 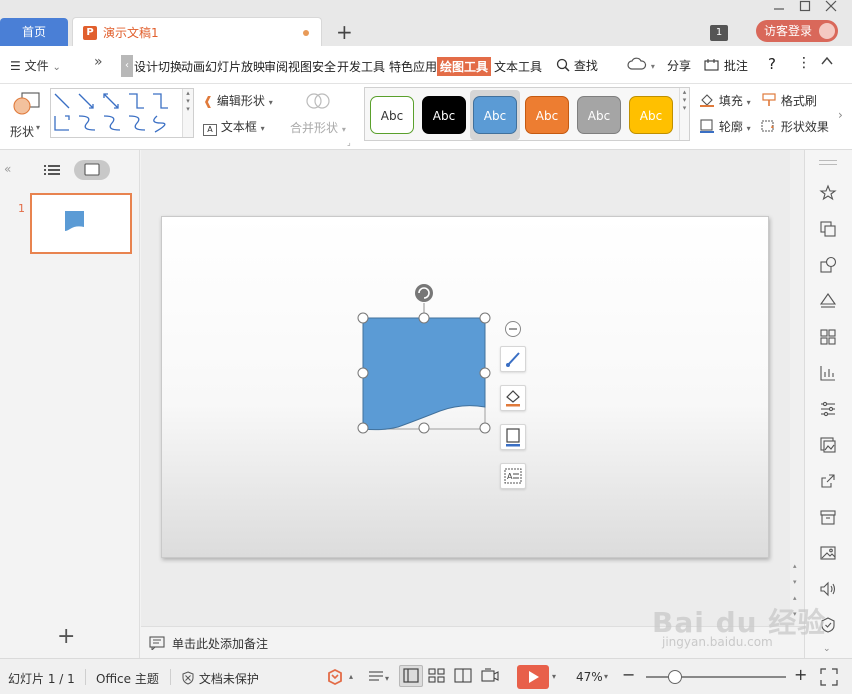 I want to click on share-export-icon, so click(x=828, y=481).